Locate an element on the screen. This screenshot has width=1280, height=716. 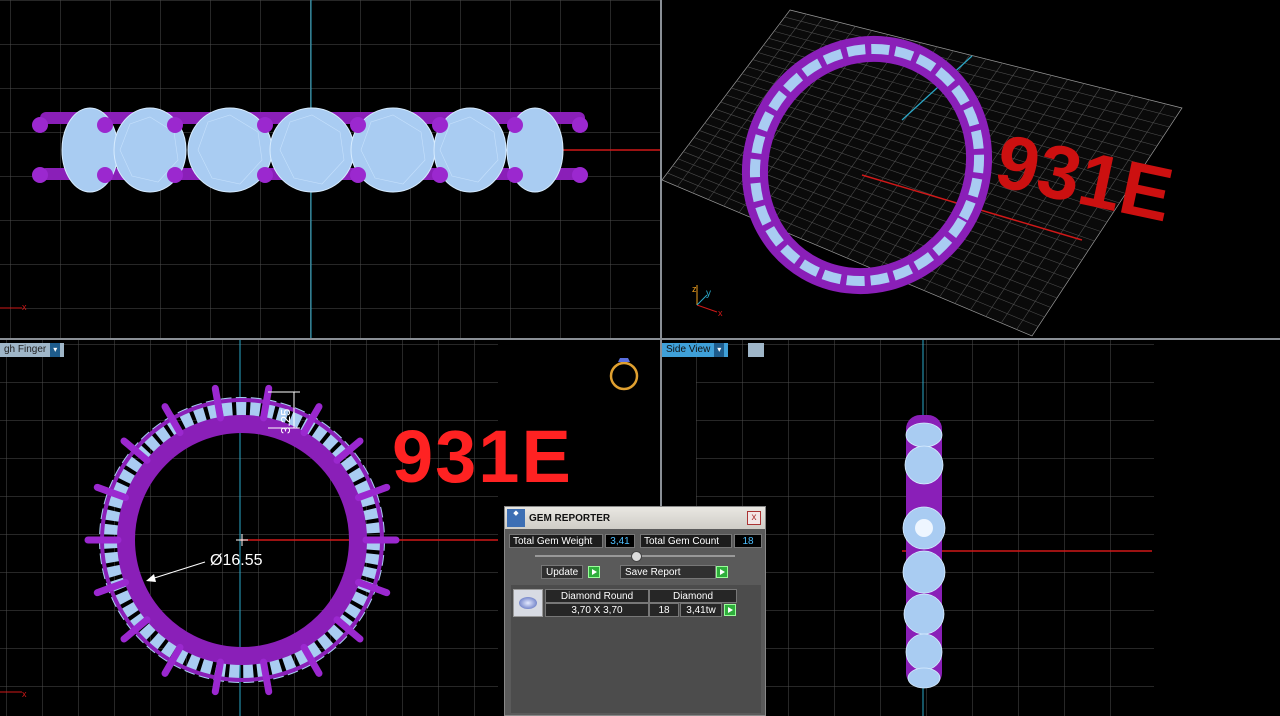
save-go-icon is located at coordinates (722, 572).